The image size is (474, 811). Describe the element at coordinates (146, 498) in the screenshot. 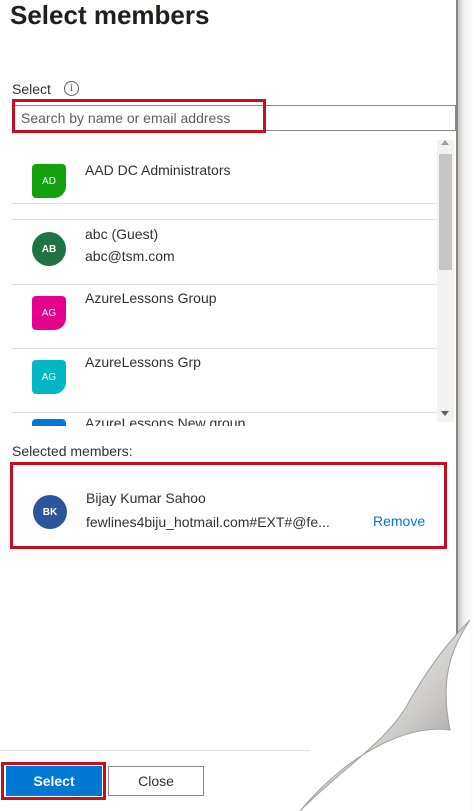

I see `selected-member-name: Bijay Kumar Sahoo` at that location.